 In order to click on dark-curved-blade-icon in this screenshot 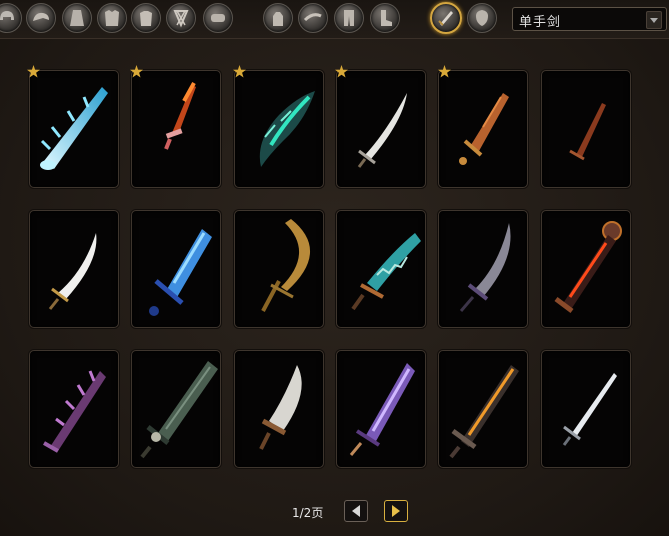, I will do `click(485, 267)`.